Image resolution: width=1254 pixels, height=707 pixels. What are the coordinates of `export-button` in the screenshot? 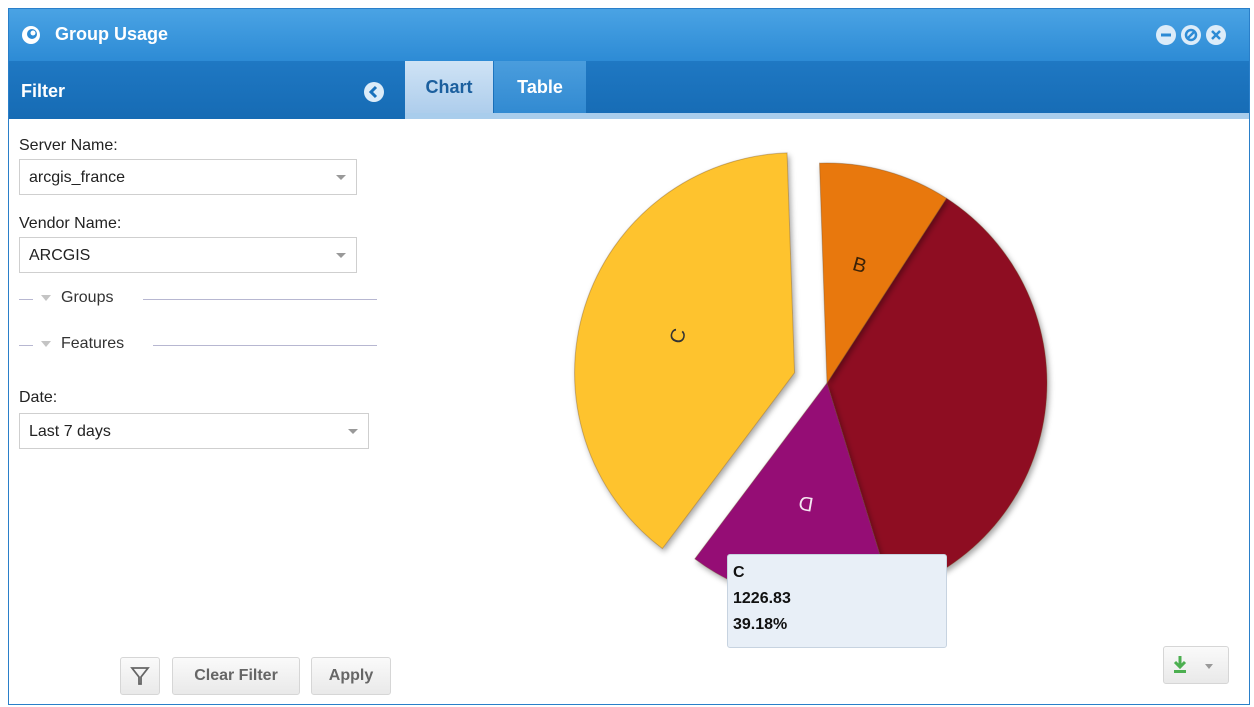 It's located at (1196, 665).